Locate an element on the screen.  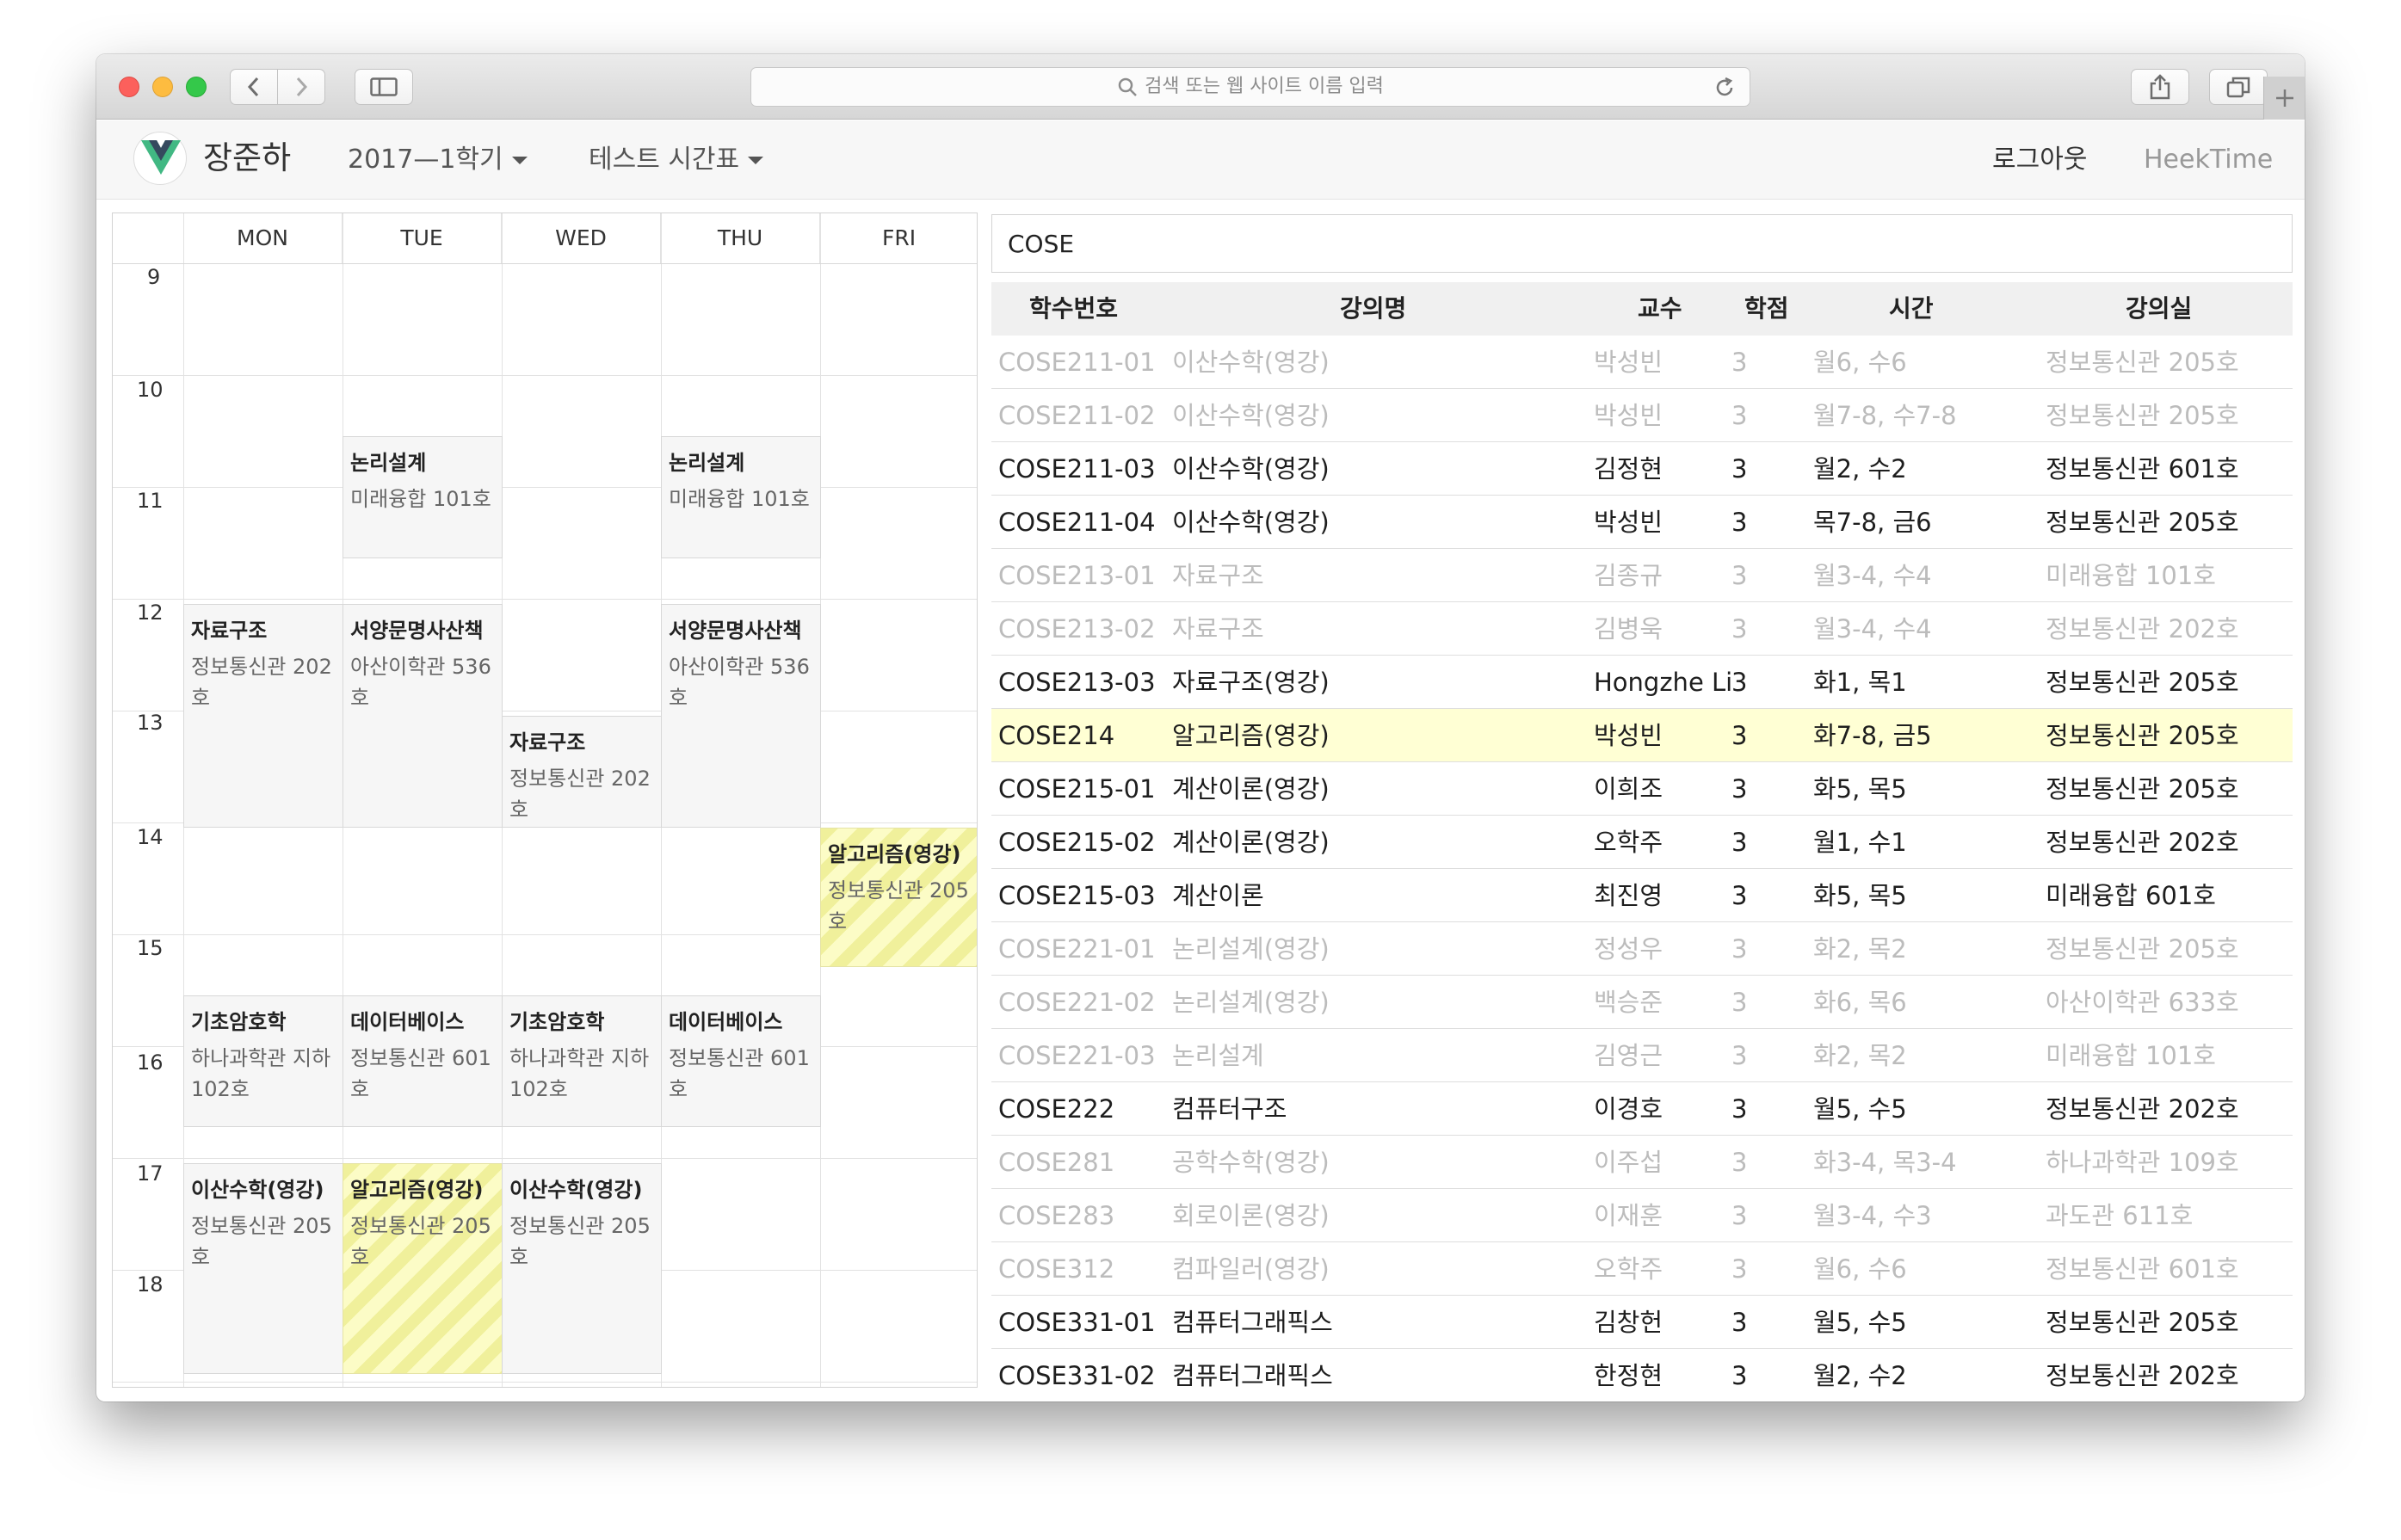
course-table-header: 학수번호 강의명 교수 학점 시간 강의실 is located at coordinates (1642, 309).